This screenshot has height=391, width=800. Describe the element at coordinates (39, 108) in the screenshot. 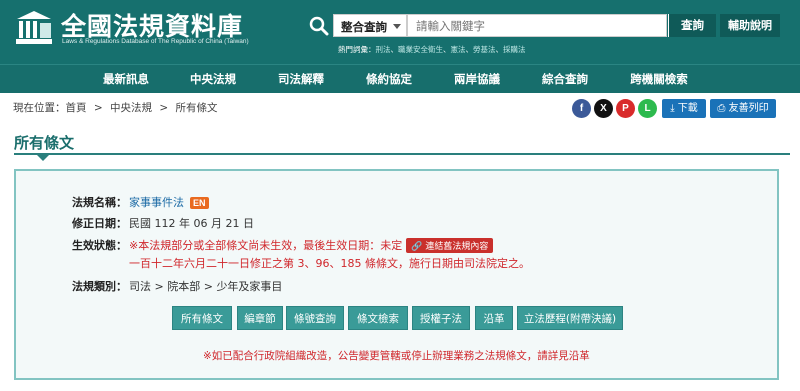

I see `breadcrumb-prefix: 現在位置：` at that location.